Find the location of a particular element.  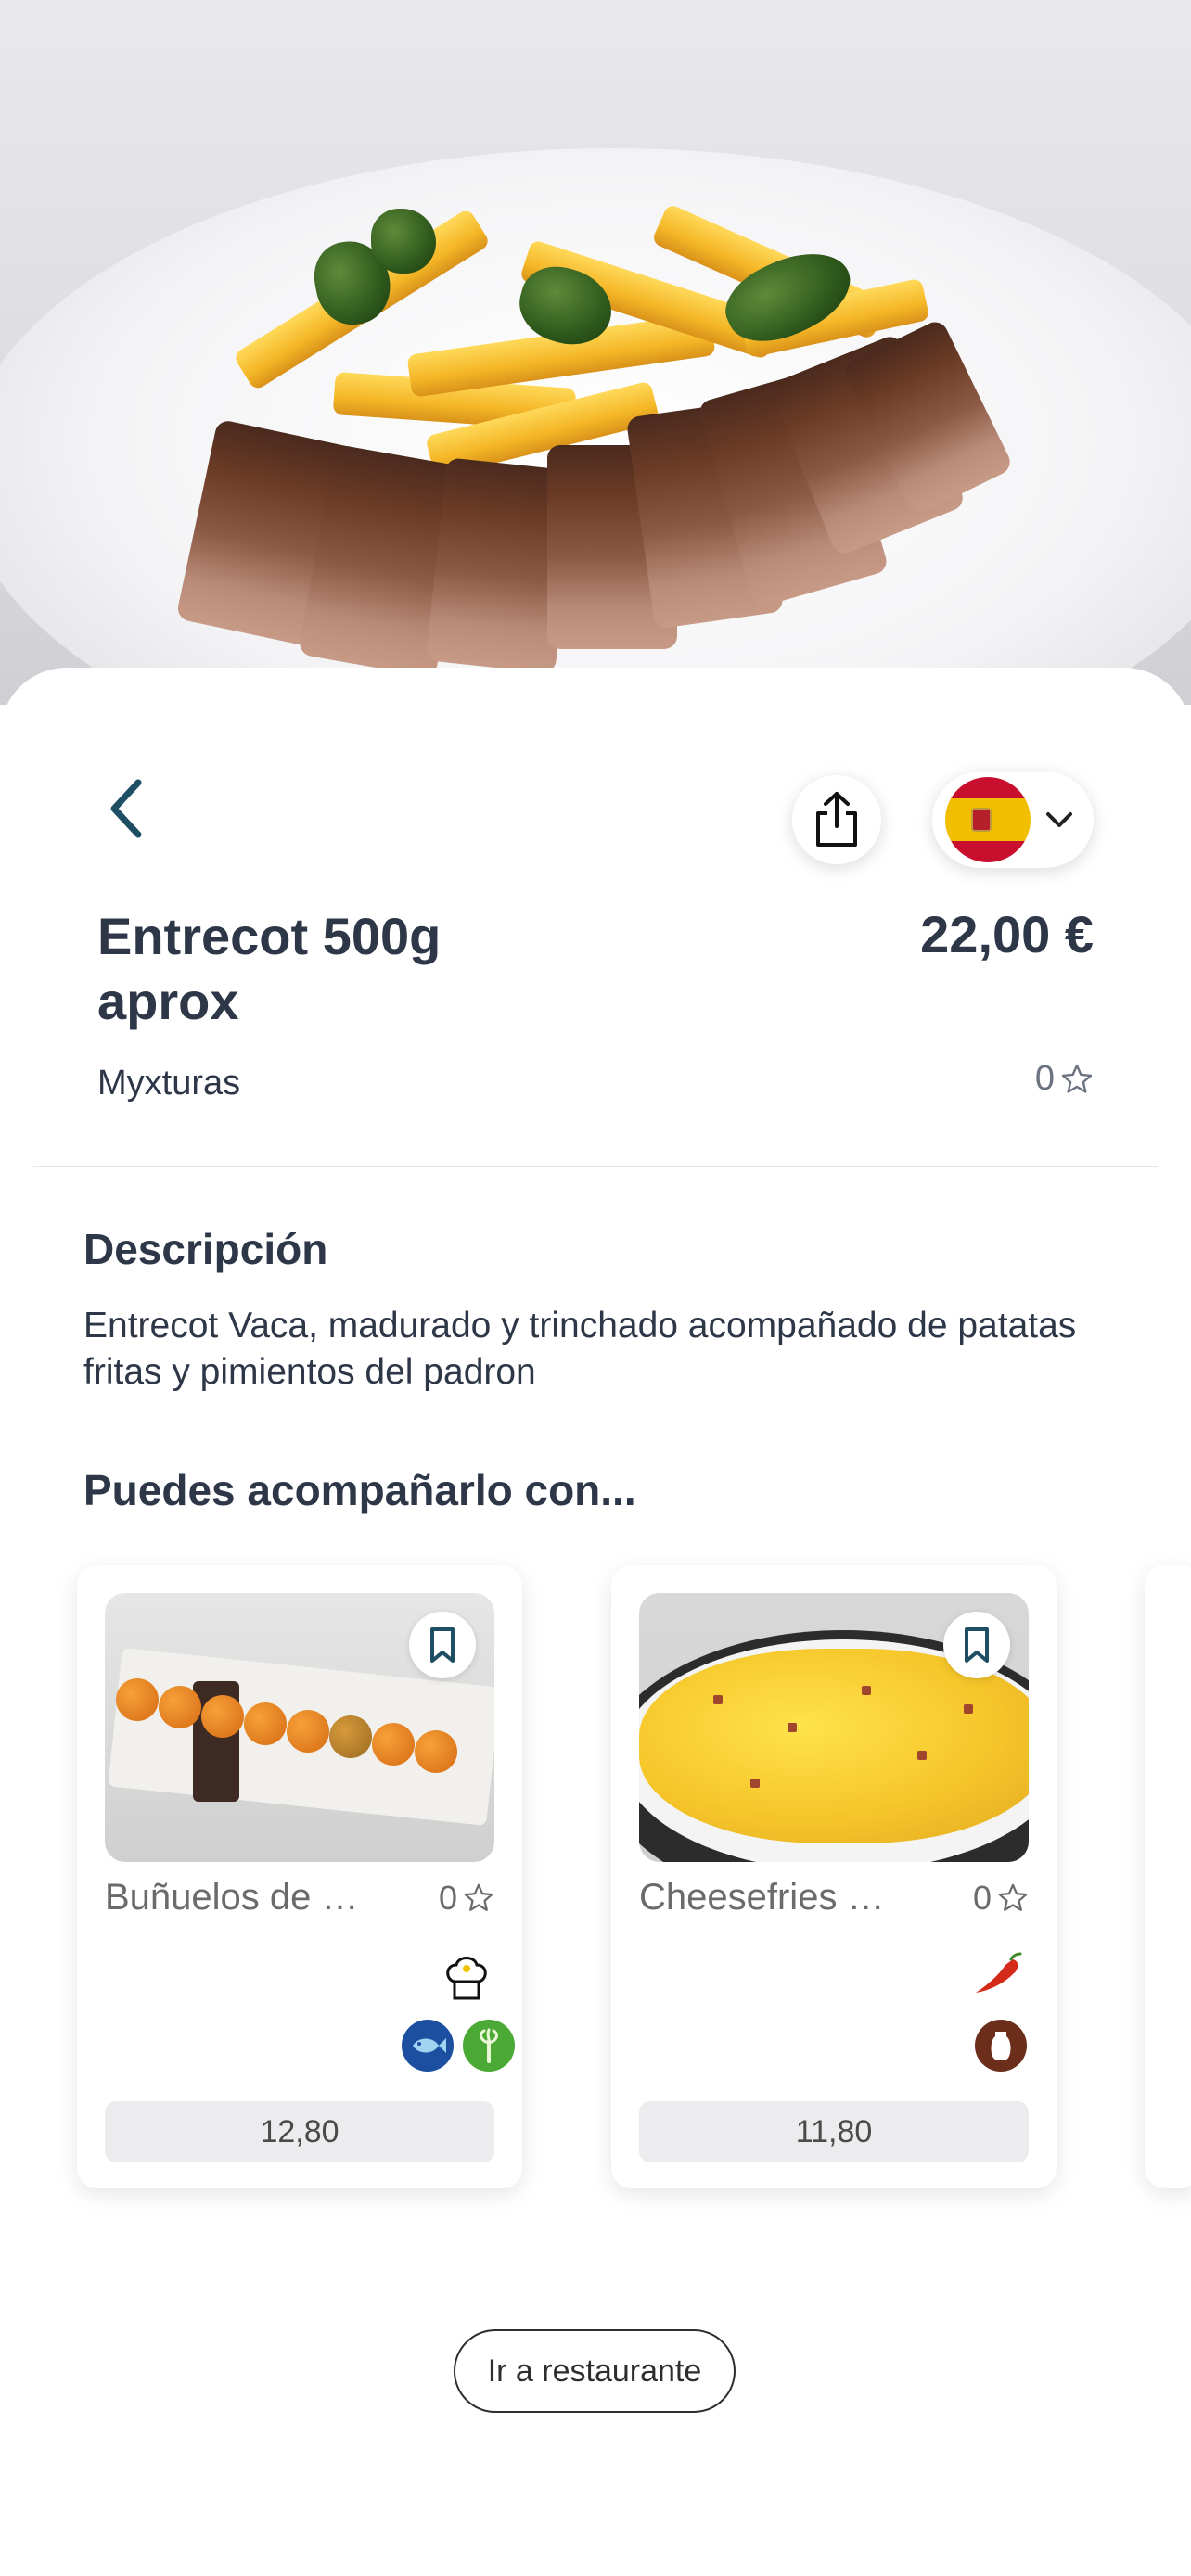

dish-rating: 0 is located at coordinates (1064, 1079).